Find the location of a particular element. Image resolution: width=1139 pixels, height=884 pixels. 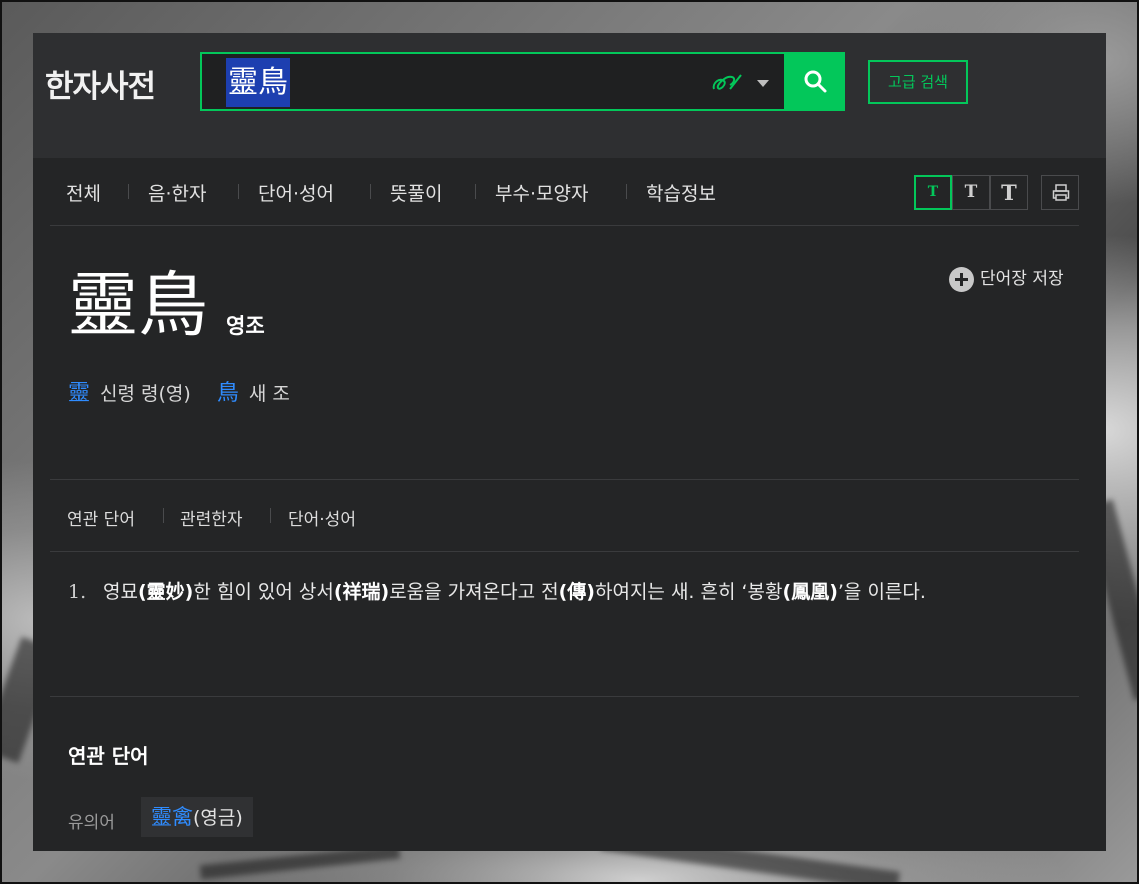

definition-segment: 하여지는 새. 흔히 ‘봉황 is located at coordinates (688, 592).